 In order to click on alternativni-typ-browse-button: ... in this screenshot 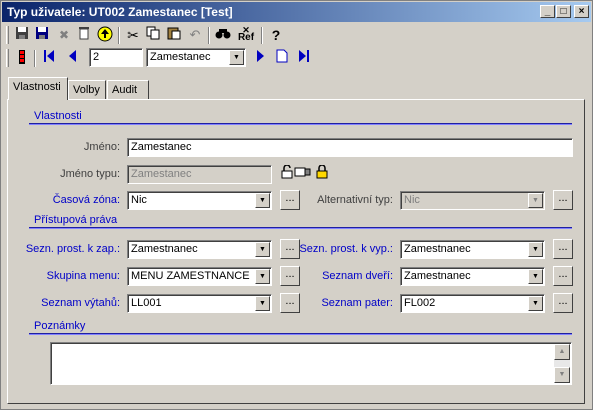, I will do `click(563, 200)`.